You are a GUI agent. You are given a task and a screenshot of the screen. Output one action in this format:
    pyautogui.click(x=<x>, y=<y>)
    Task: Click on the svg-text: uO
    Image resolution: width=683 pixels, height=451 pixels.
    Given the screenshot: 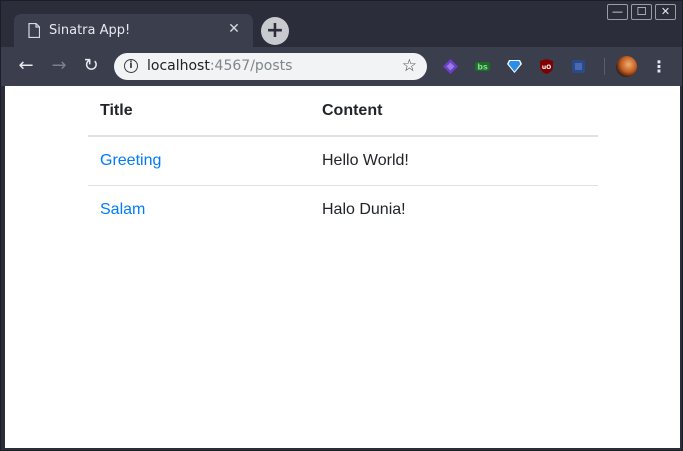 What is the action you would take?
    pyautogui.click(x=546, y=67)
    